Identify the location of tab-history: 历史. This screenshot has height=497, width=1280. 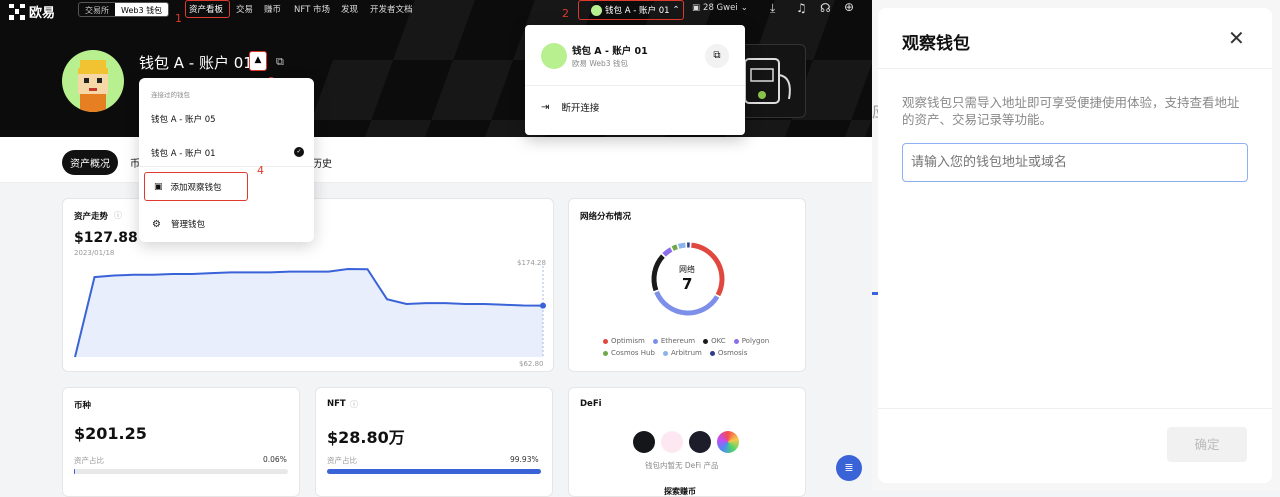
(322, 162).